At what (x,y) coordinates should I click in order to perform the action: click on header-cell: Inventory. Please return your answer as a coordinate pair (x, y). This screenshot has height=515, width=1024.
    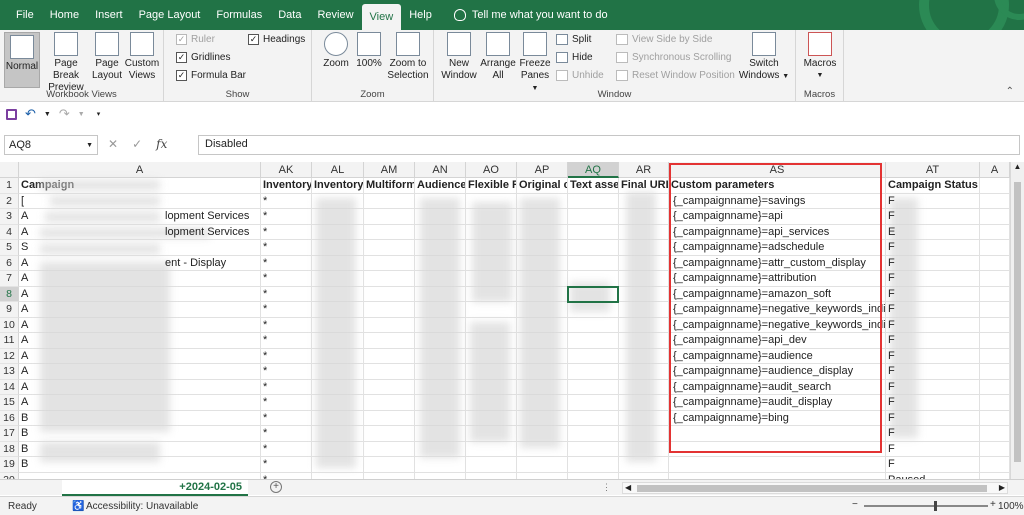
    Looking at the image, I should click on (286, 186).